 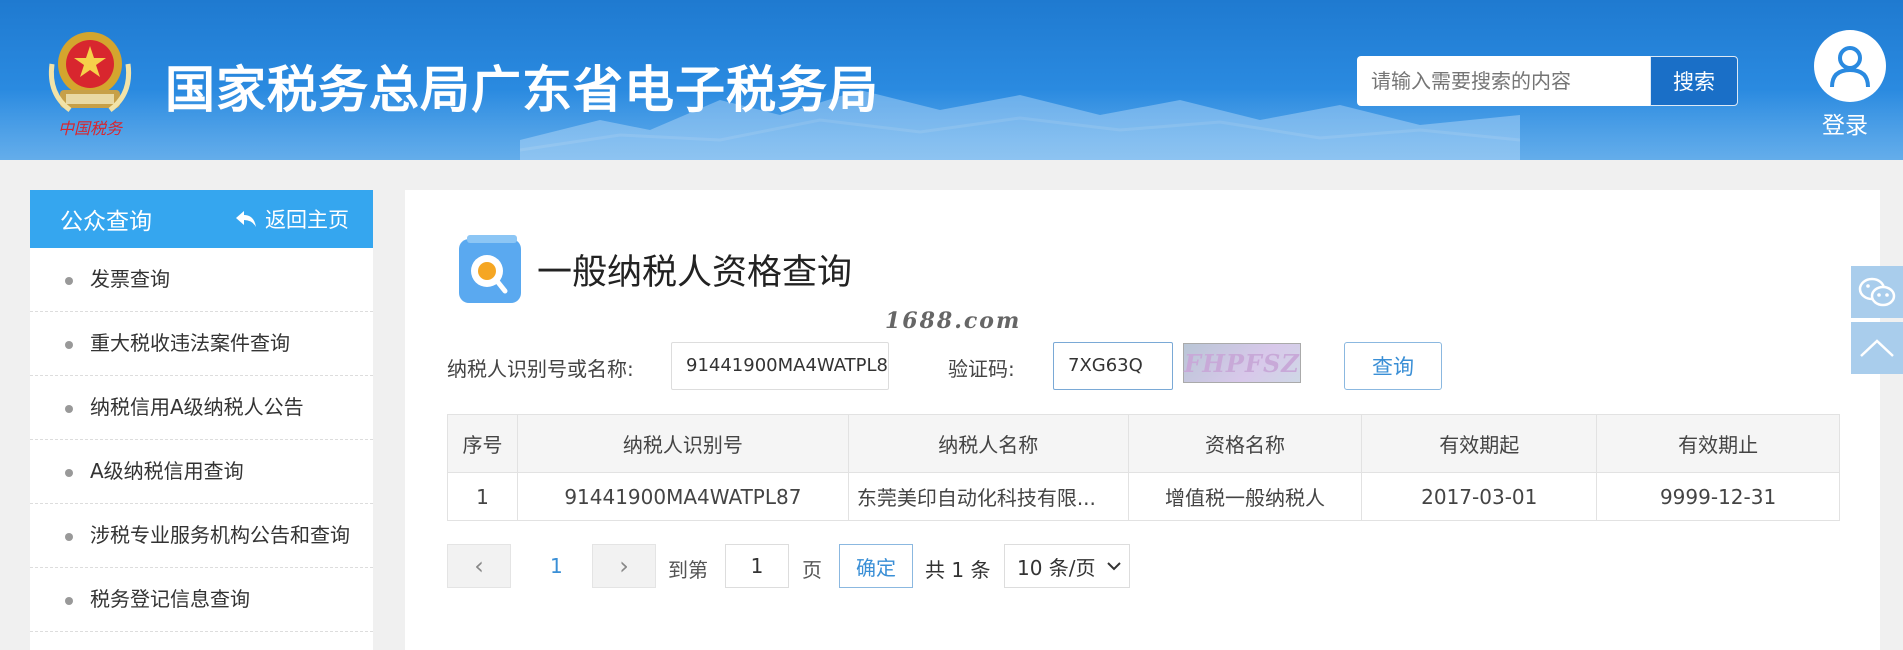 I want to click on back-to-top-button, so click(x=1877, y=348).